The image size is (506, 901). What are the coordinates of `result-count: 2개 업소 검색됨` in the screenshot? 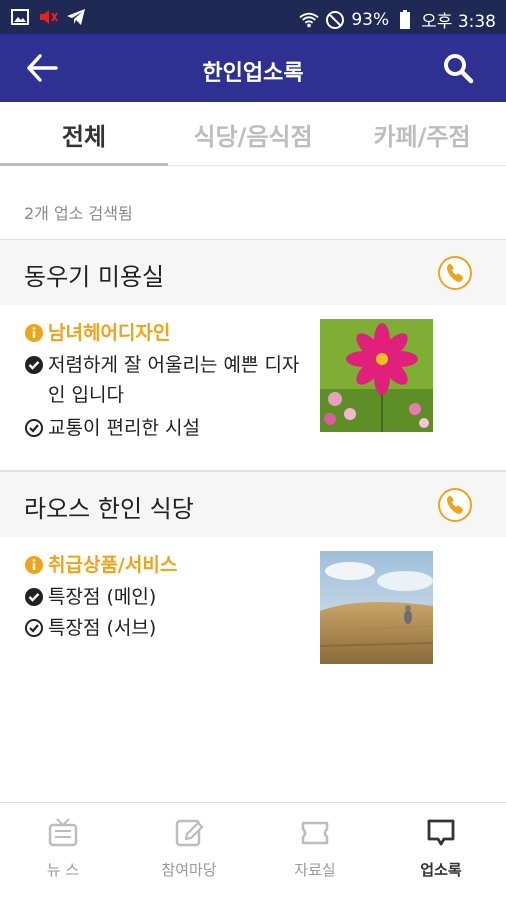 It's located at (78, 213).